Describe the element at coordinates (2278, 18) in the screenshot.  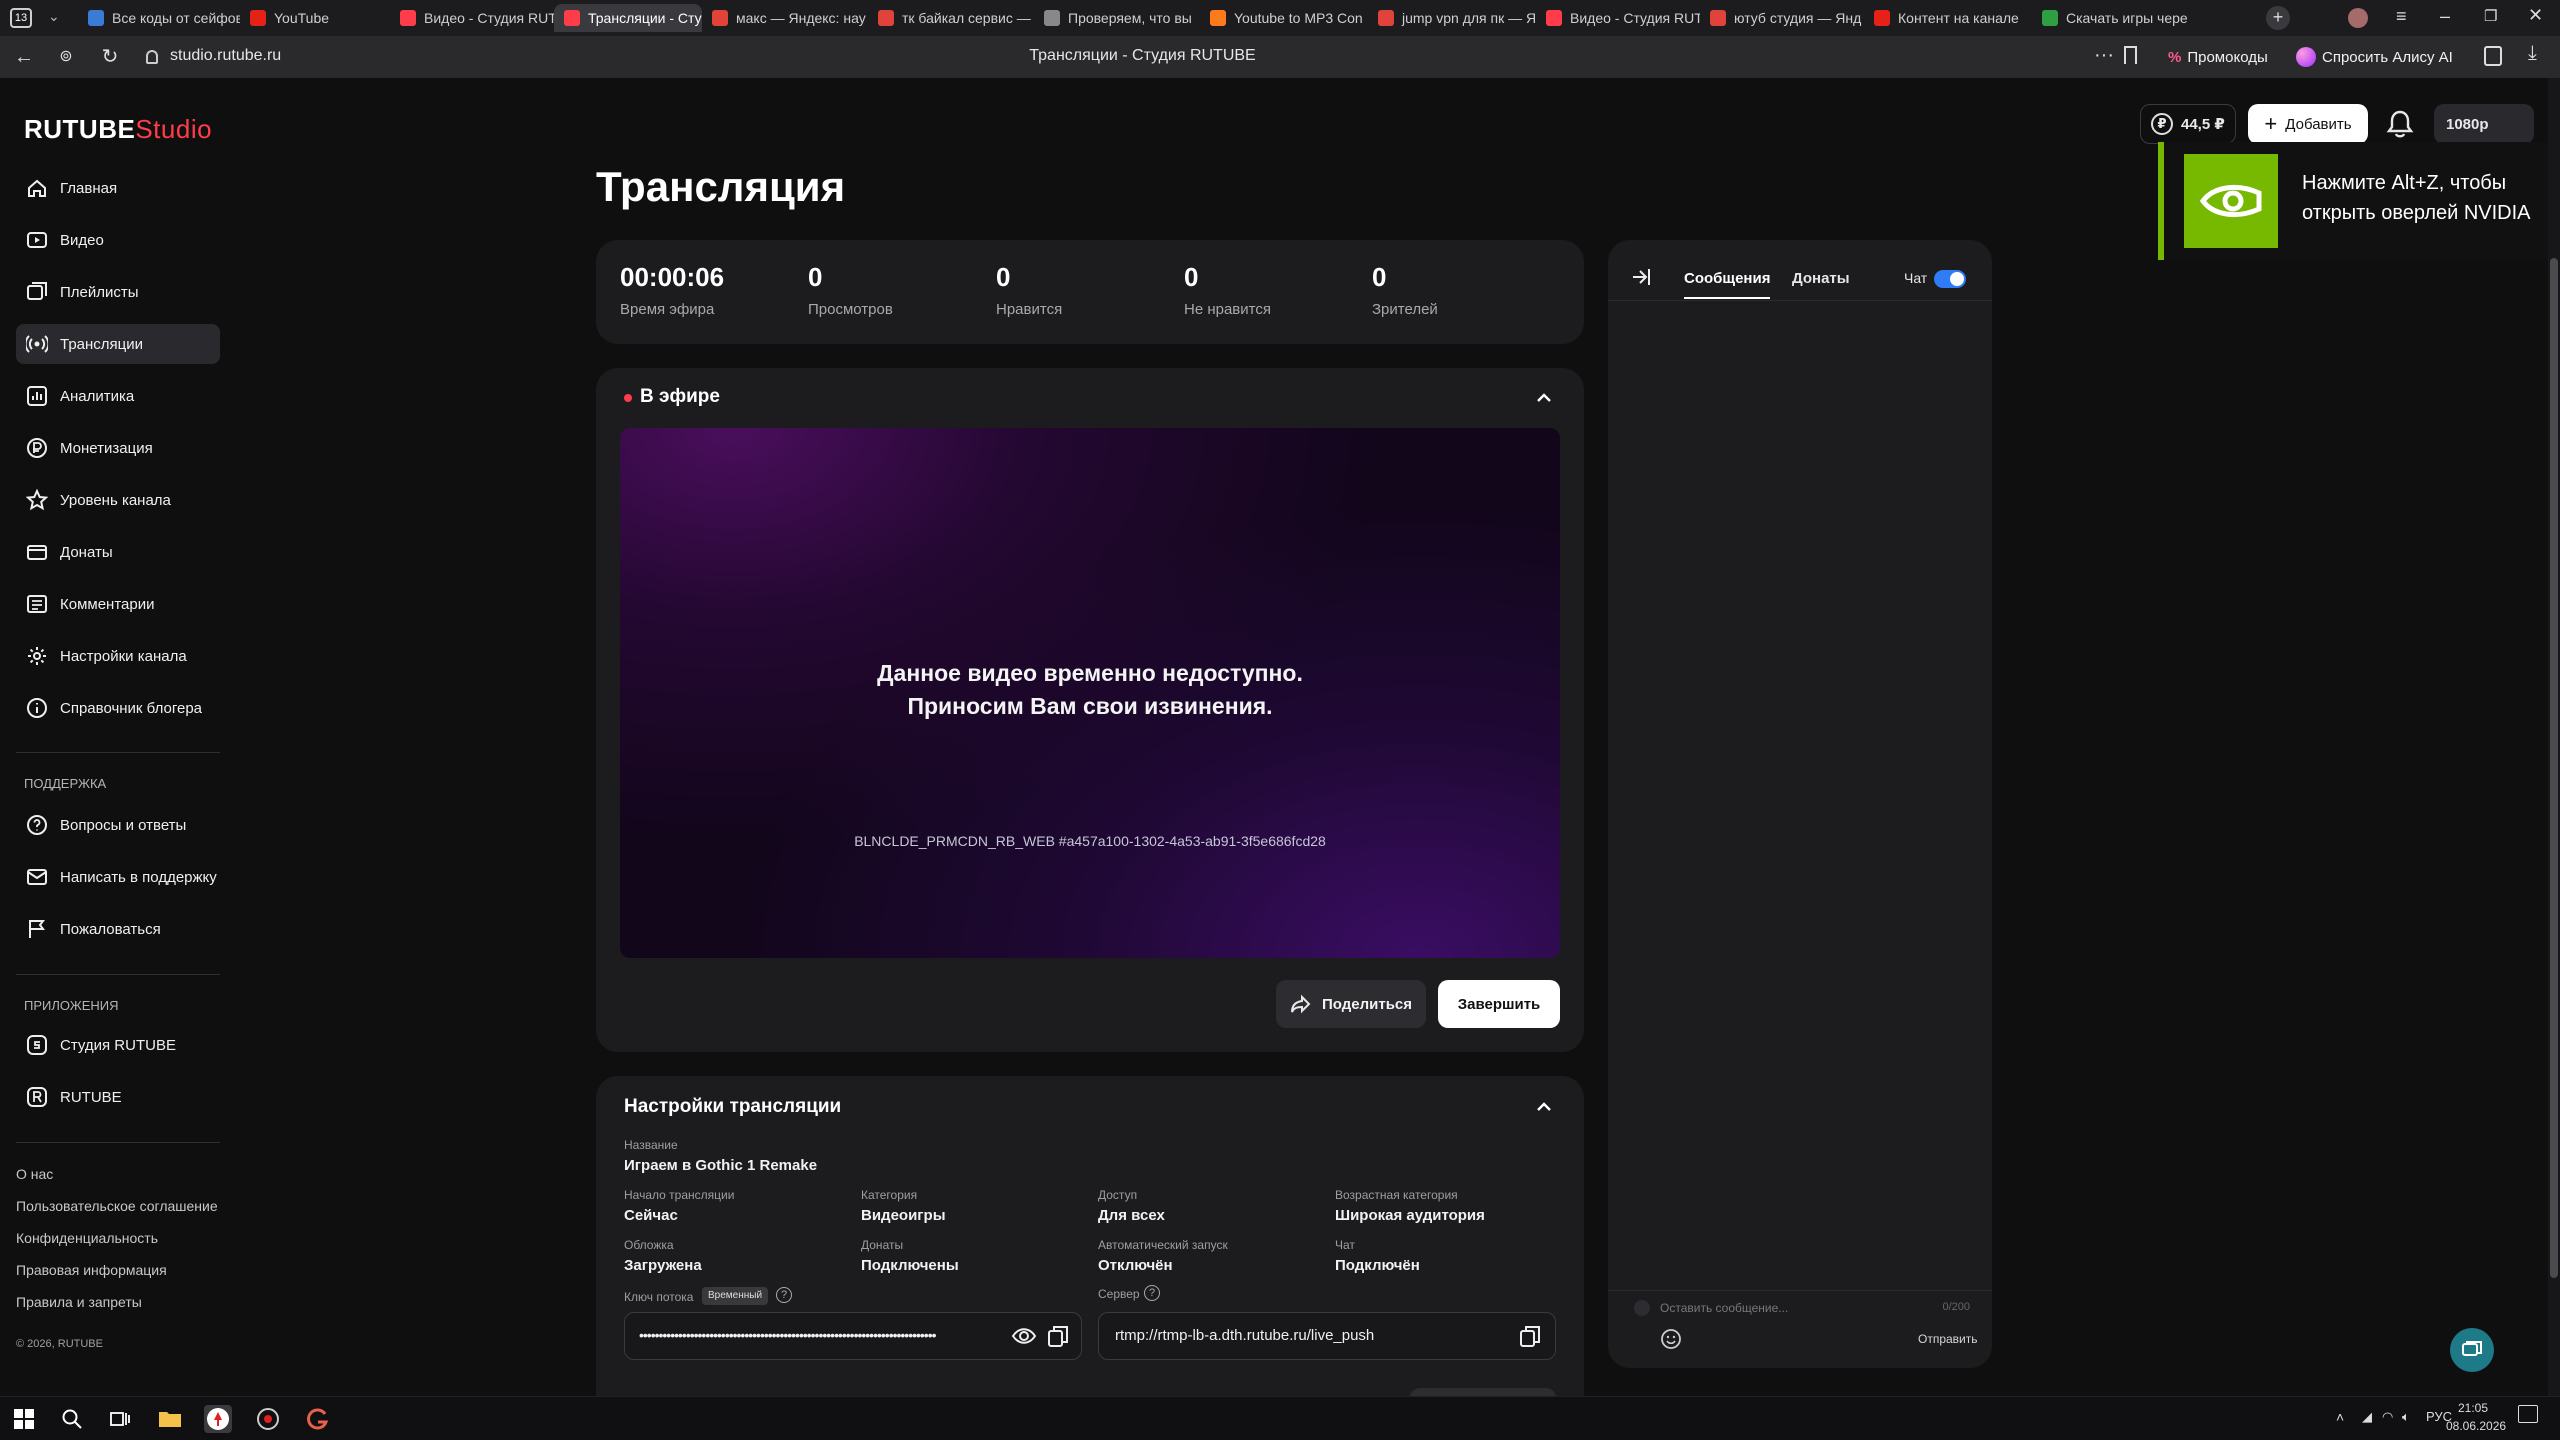
I see `new-tab-button: +` at that location.